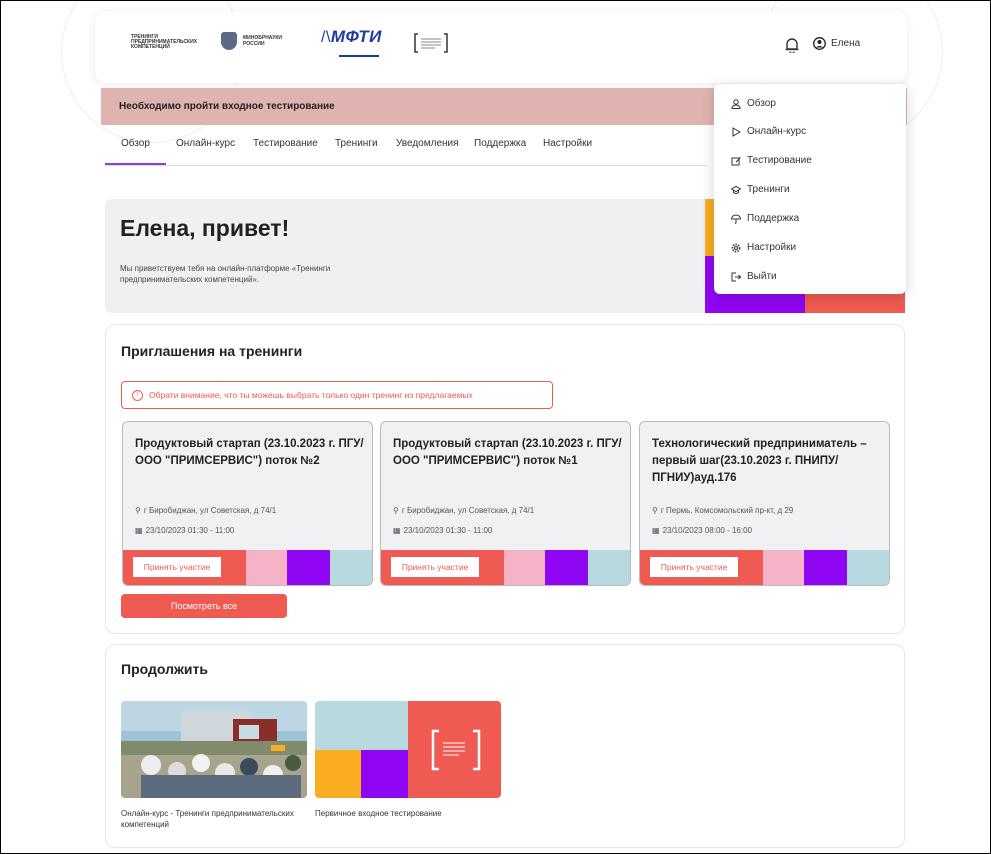 This screenshot has width=991, height=854. What do you see at coordinates (773, 218) in the screenshot?
I see `dropdown-item-label: Поддержка` at bounding box center [773, 218].